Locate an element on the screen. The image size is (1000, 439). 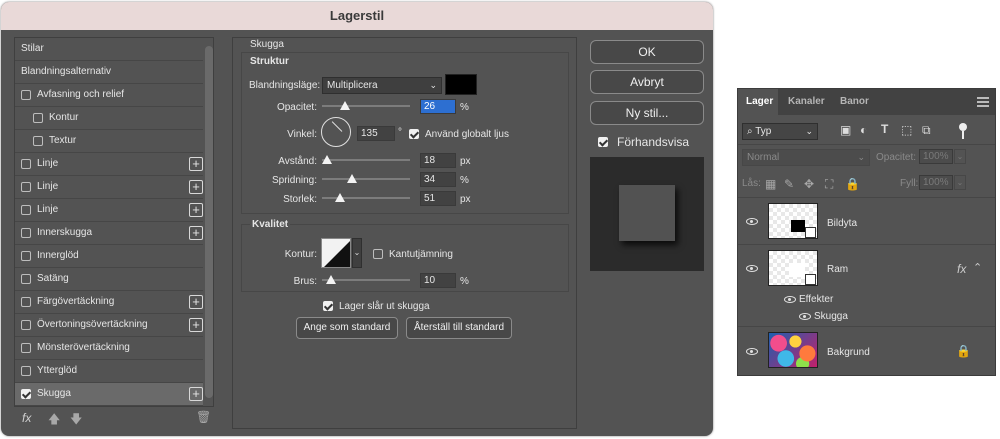
layer-row-background: Bakgrund 🔒 is located at coordinates (866, 350).